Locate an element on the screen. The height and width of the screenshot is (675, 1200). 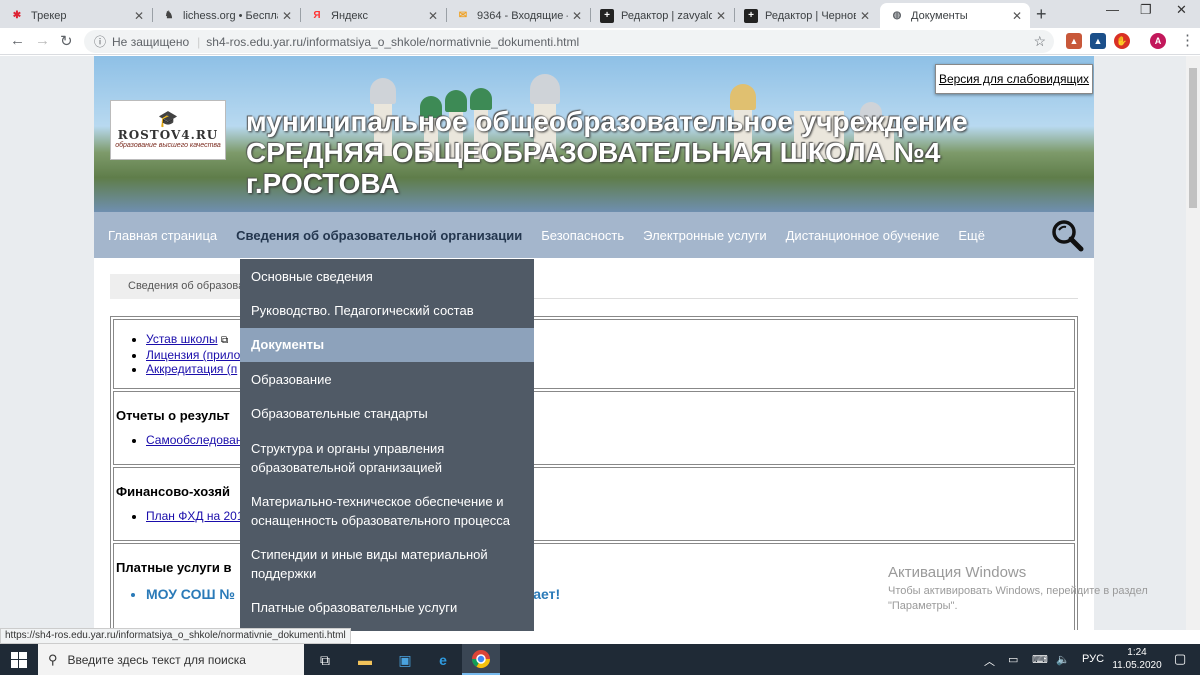
graduation-cap-icon: 🎓 is located at coordinates (168, 119).